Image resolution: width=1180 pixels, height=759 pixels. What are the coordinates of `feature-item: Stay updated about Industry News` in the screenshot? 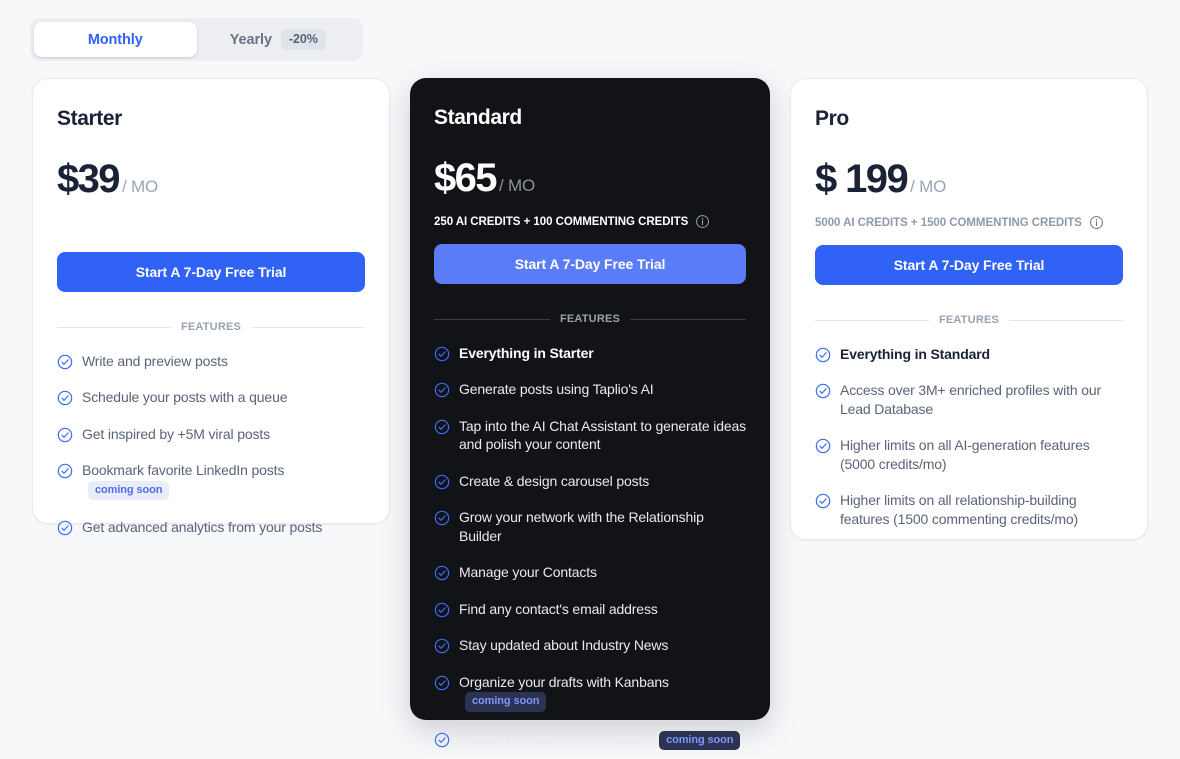 It's located at (590, 645).